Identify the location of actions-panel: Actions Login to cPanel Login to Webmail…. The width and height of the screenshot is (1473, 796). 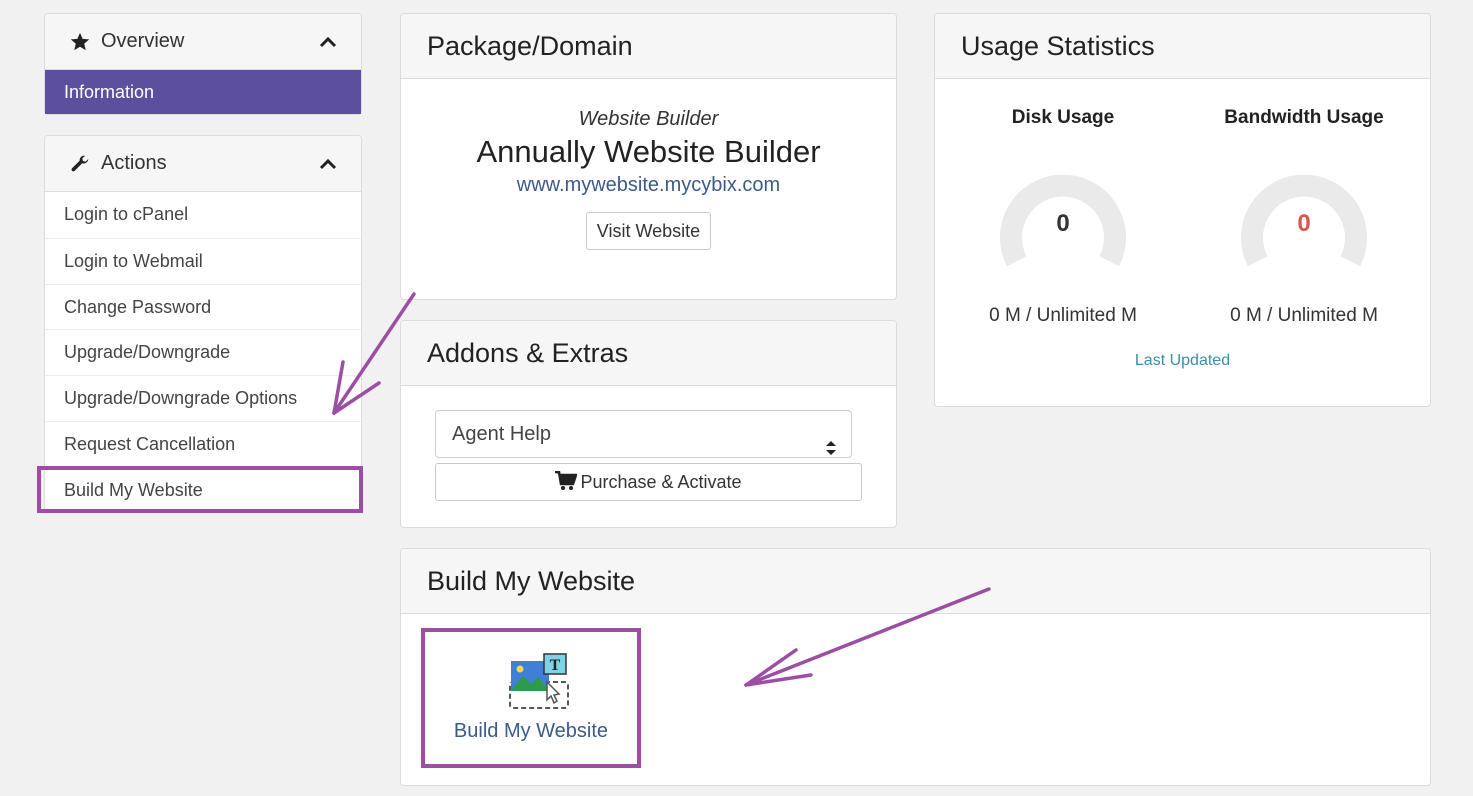
(203, 323).